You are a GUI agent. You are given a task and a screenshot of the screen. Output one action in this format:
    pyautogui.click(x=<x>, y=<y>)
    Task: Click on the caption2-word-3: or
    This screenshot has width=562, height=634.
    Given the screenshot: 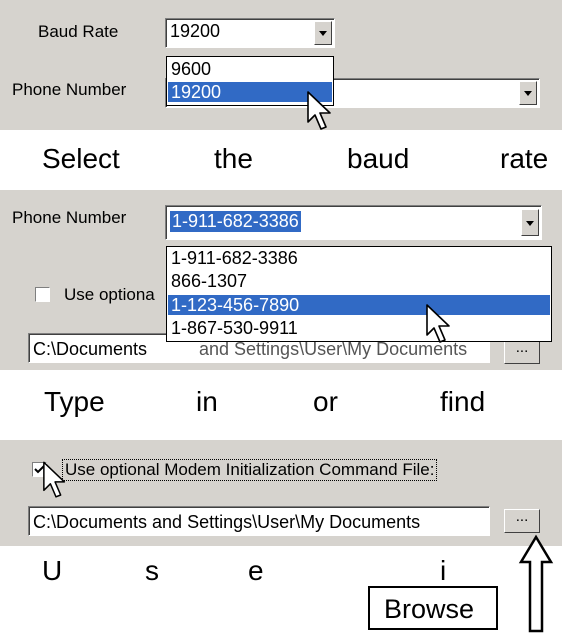 What is the action you would take?
    pyautogui.click(x=325, y=401)
    